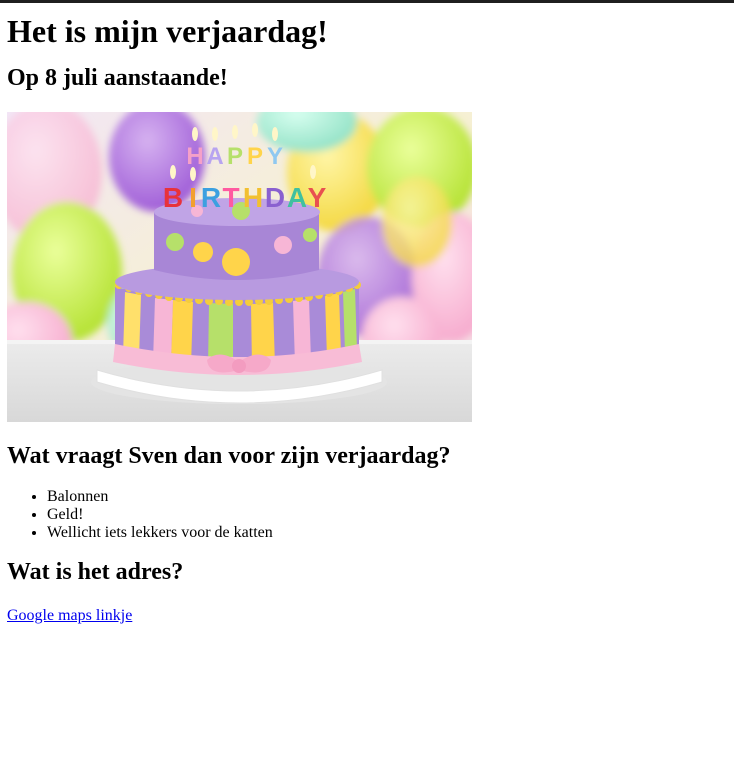 The height and width of the screenshot is (759, 734). Describe the element at coordinates (69, 616) in the screenshot. I see `google-maps-link: Google maps linkje` at that location.